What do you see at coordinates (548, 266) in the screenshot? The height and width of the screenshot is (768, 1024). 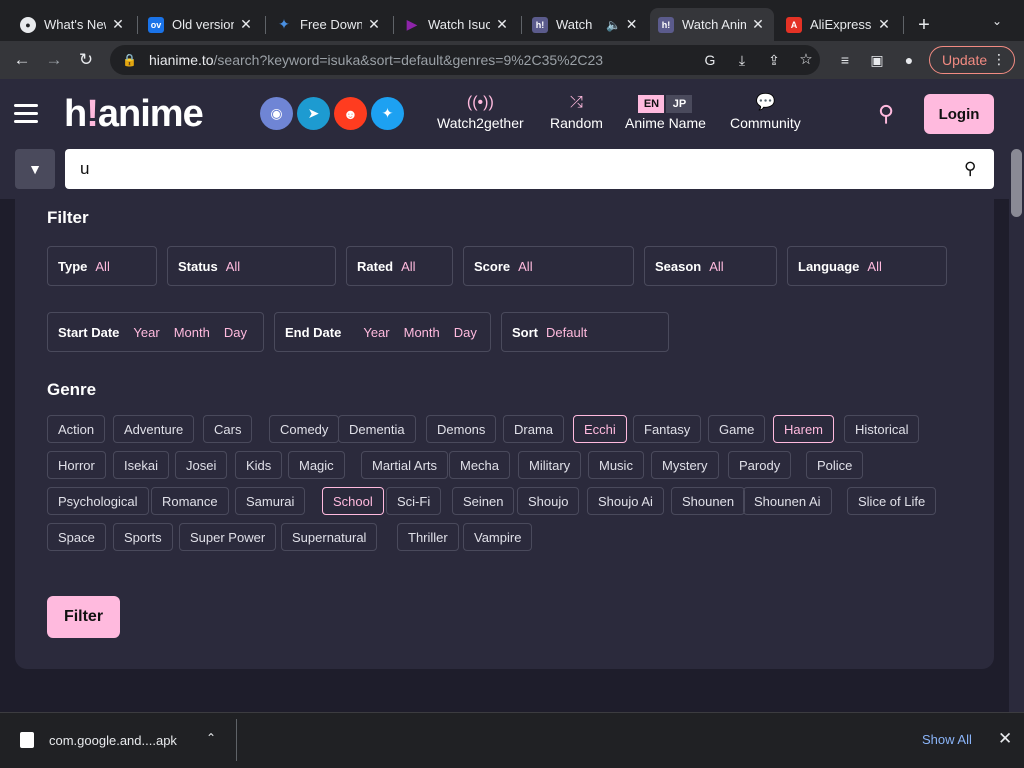 I see `filter-score: Score All` at bounding box center [548, 266].